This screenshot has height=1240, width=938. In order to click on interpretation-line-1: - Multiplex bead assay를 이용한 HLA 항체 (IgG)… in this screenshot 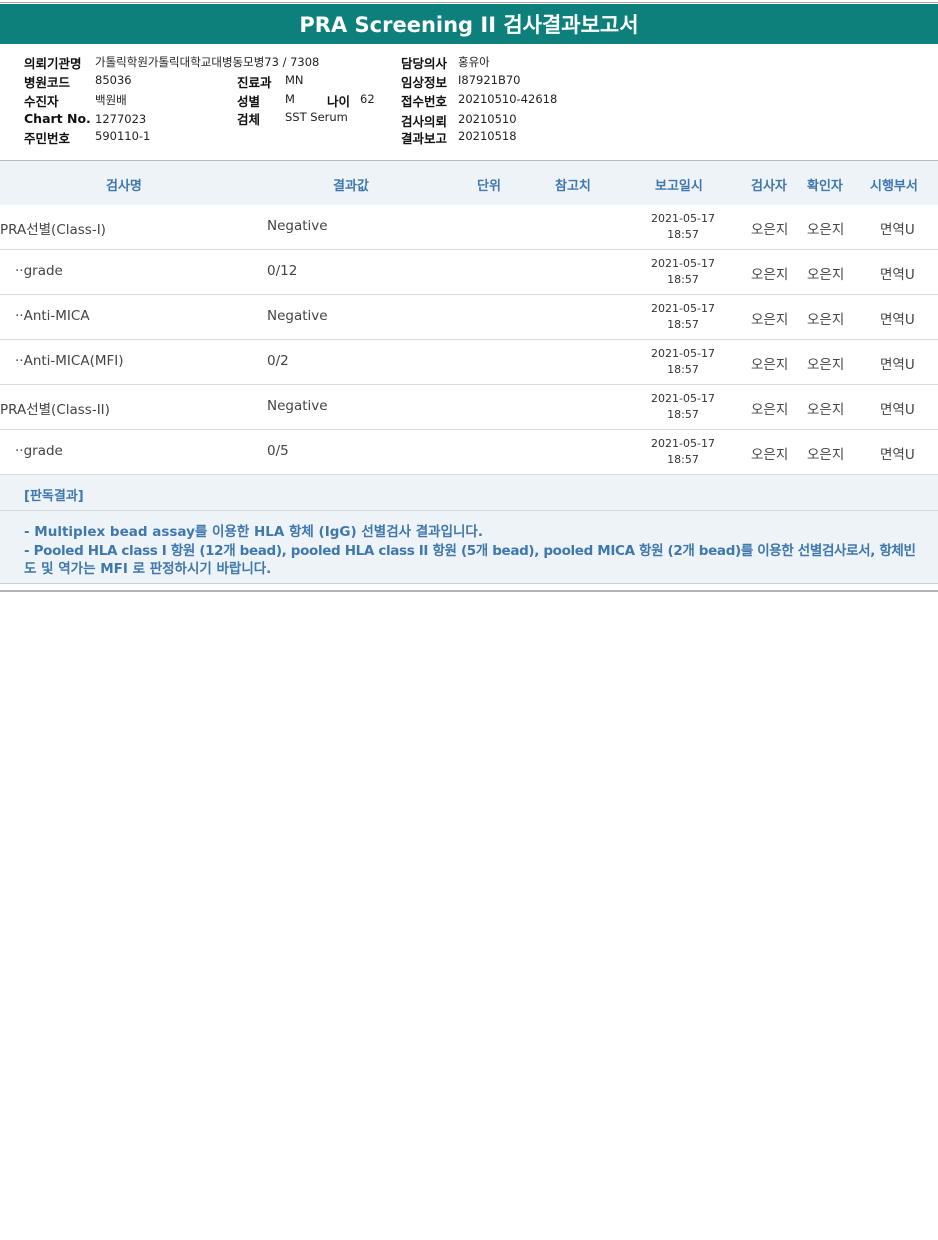, I will do `click(253, 532)`.